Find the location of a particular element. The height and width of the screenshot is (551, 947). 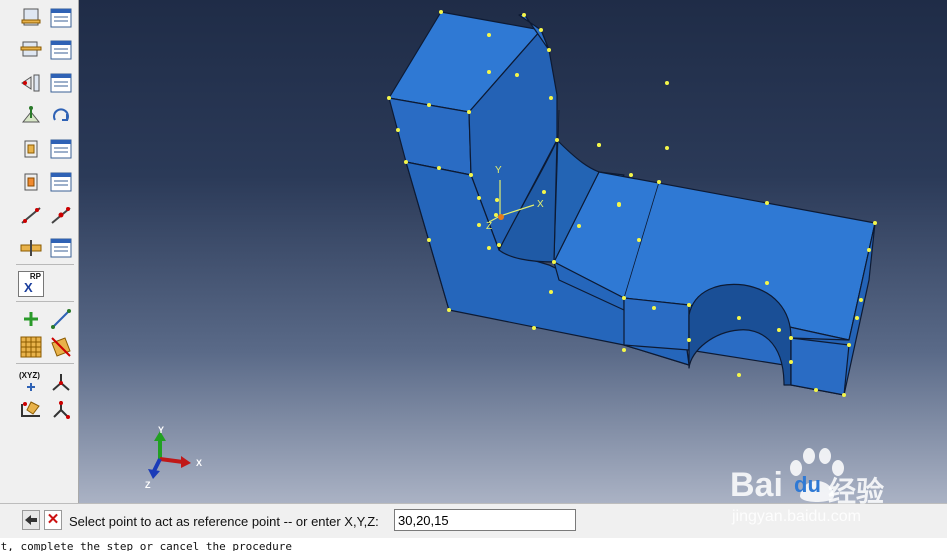

partition-face-icon is located at coordinates (31, 116).